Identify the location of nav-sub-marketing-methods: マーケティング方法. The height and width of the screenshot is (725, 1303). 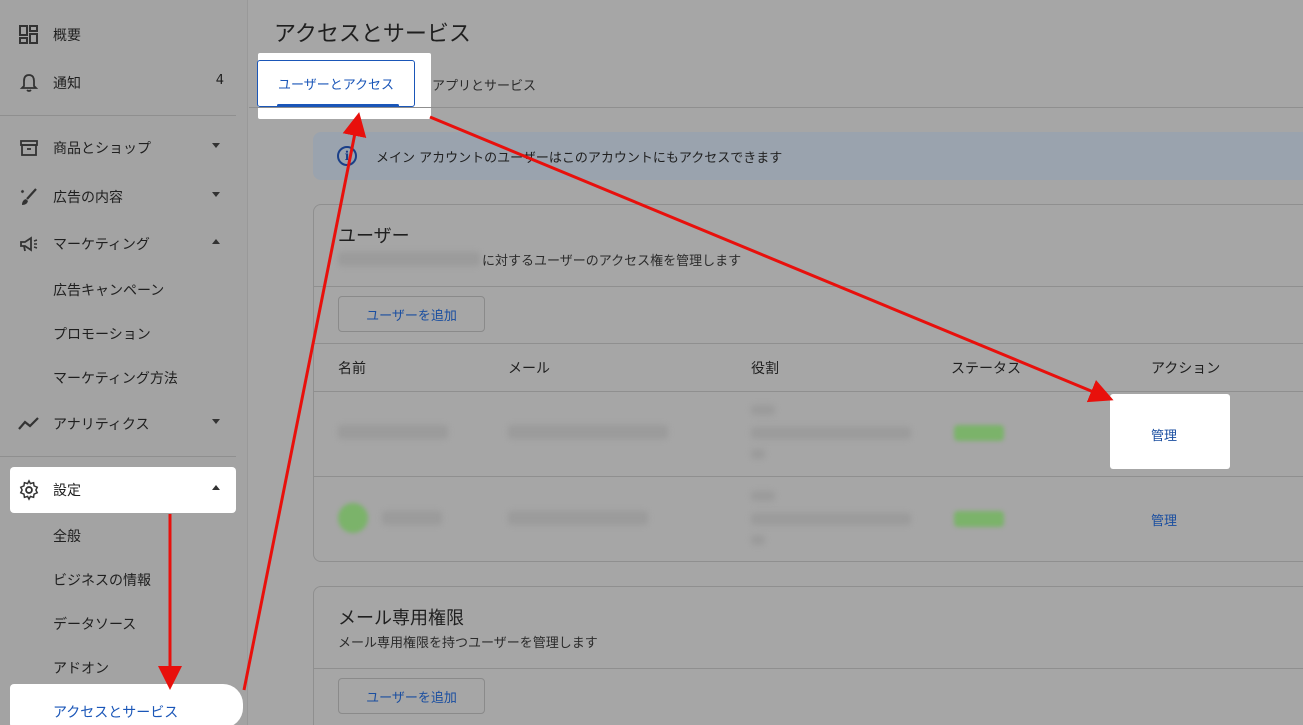
(118, 377).